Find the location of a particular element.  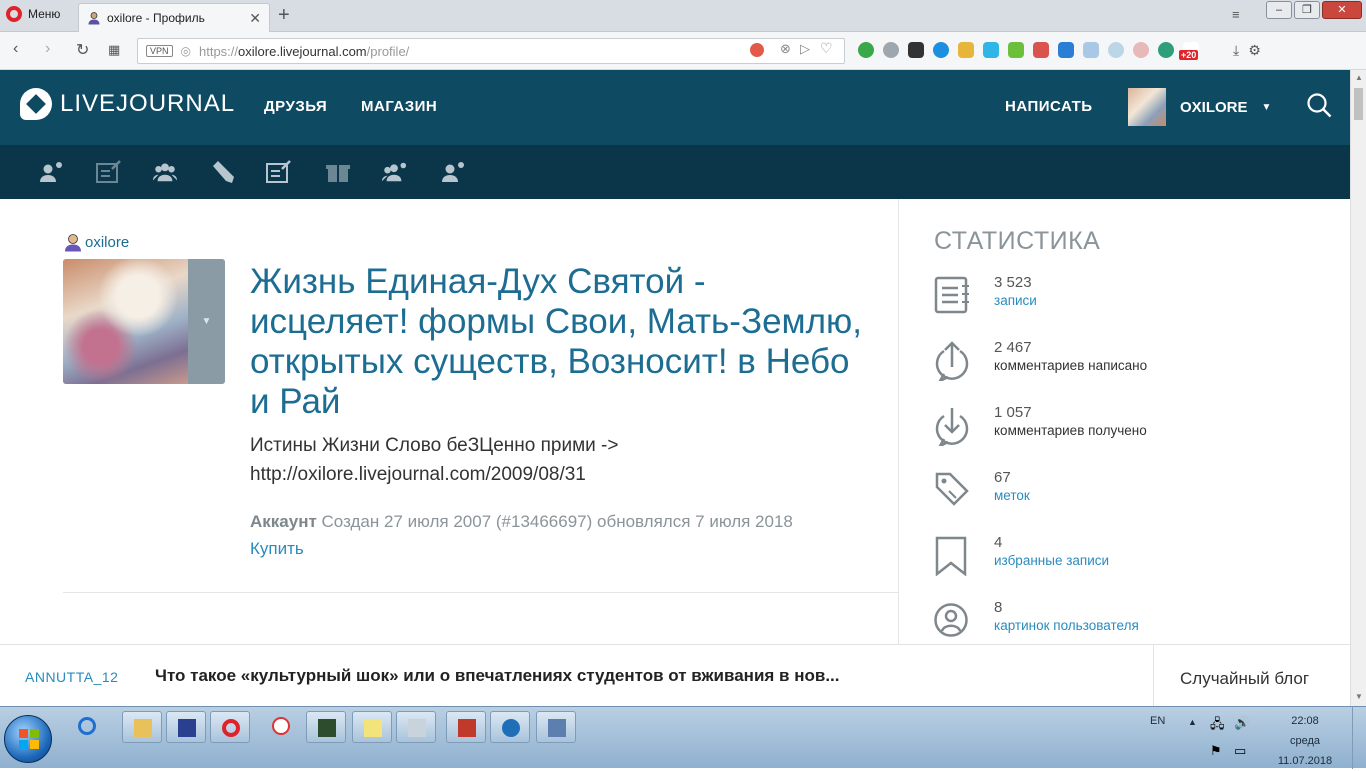

pencil-icon is located at coordinates (223, 172).